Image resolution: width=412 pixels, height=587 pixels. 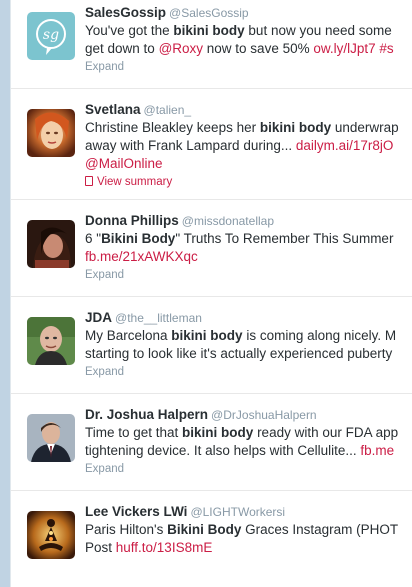 What do you see at coordinates (319, 335) in the screenshot?
I see `tweet-text: is coming along nicely. M` at bounding box center [319, 335].